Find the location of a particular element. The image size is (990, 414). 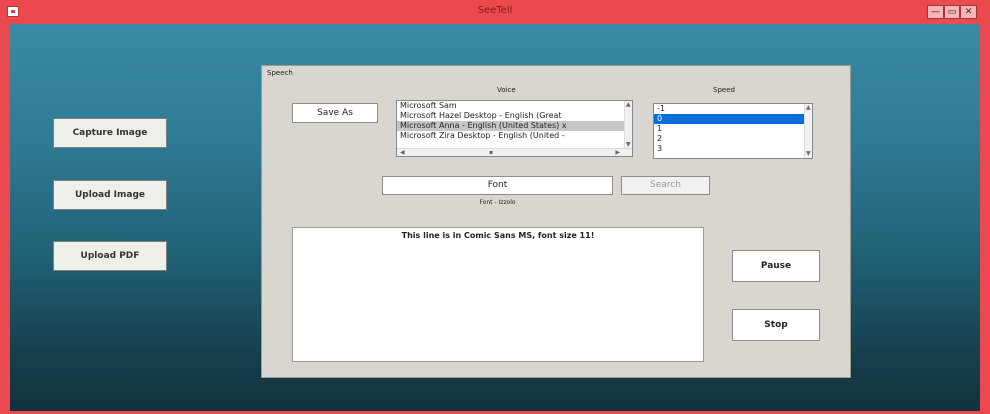

scroll-down-icon: ▼ is located at coordinates (808, 154).